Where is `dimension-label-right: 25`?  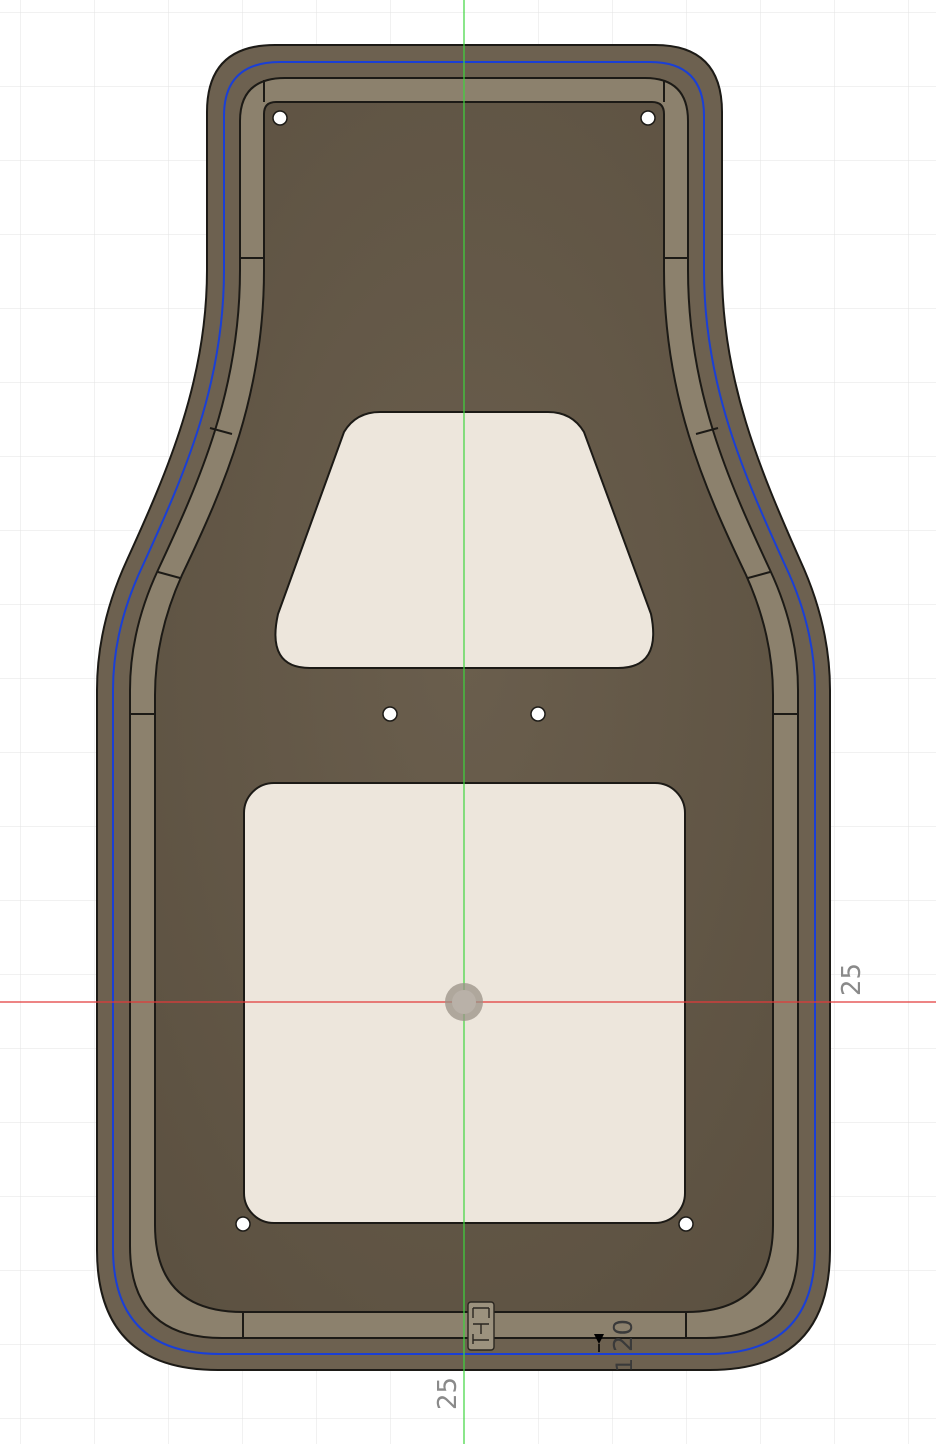
dimension-label-right: 25 is located at coordinates (852, 979).